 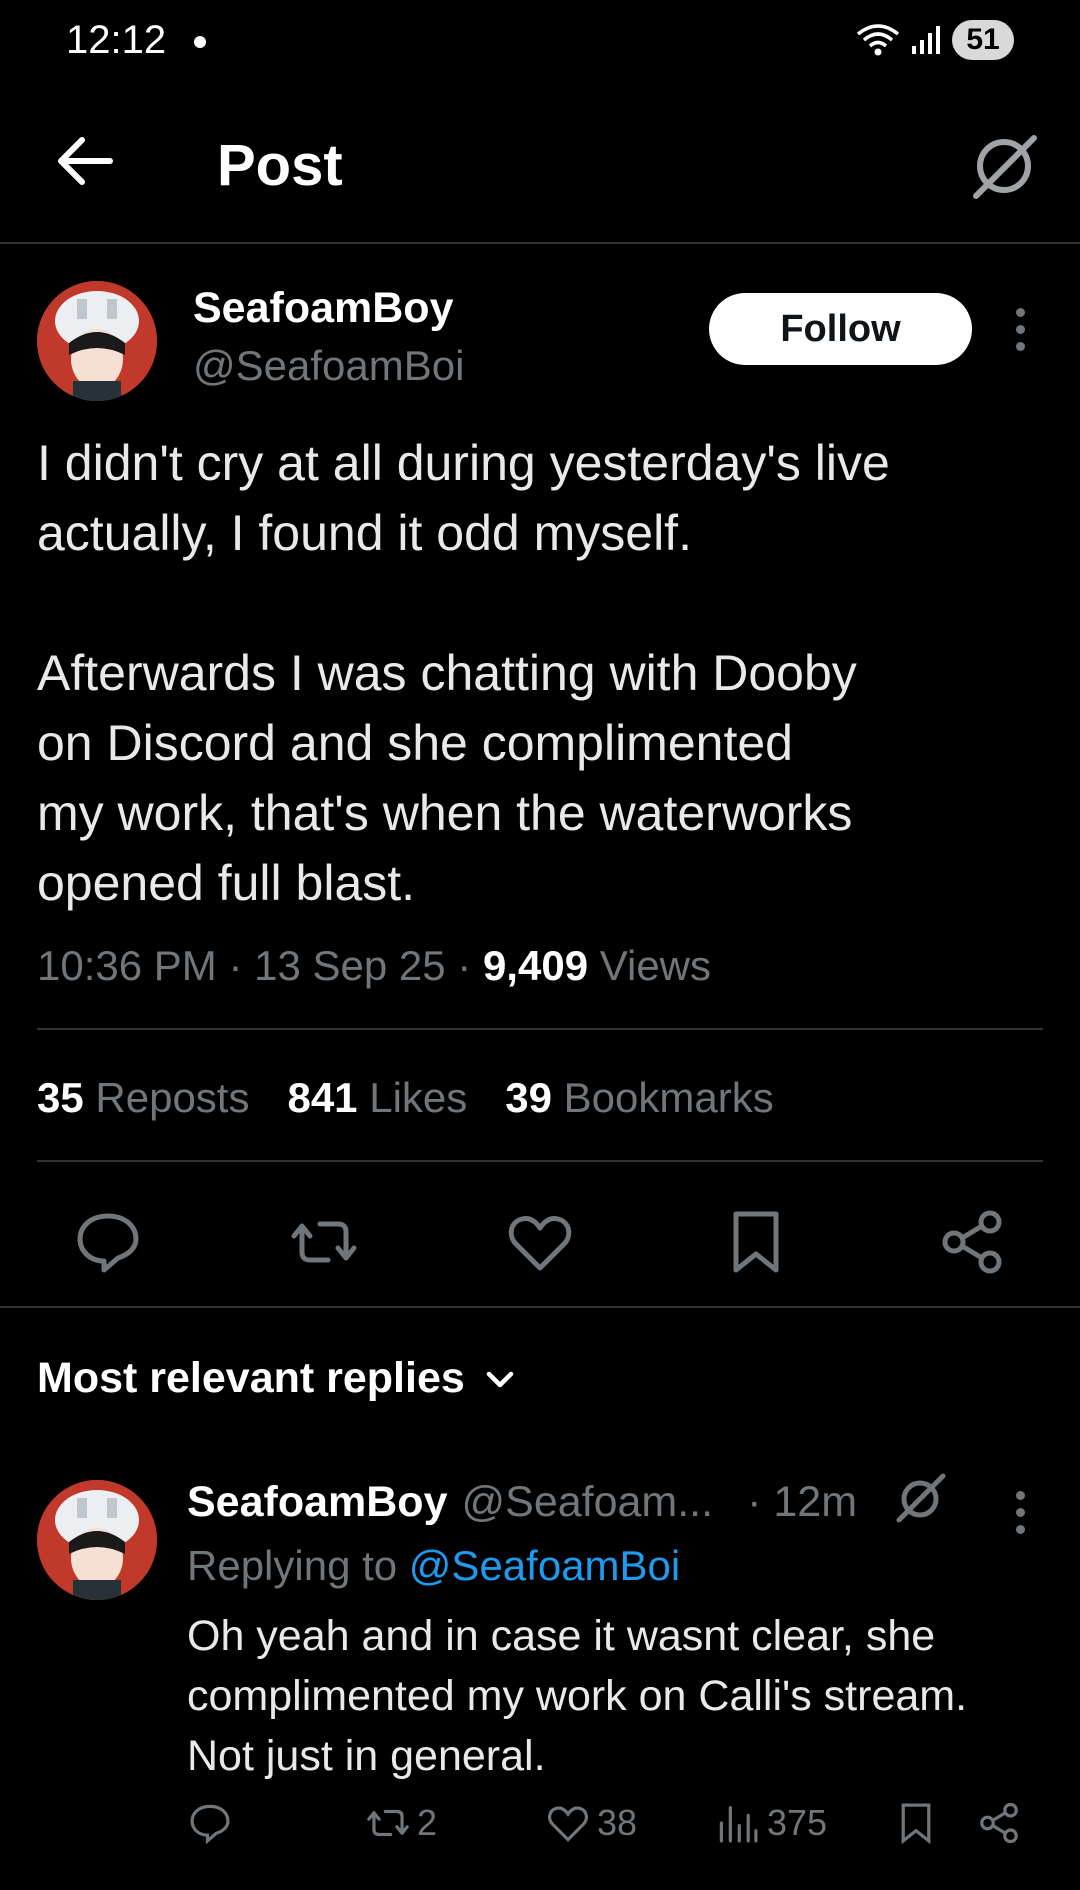 I want to click on post-date: 13 Sep 25, so click(x=350, y=965).